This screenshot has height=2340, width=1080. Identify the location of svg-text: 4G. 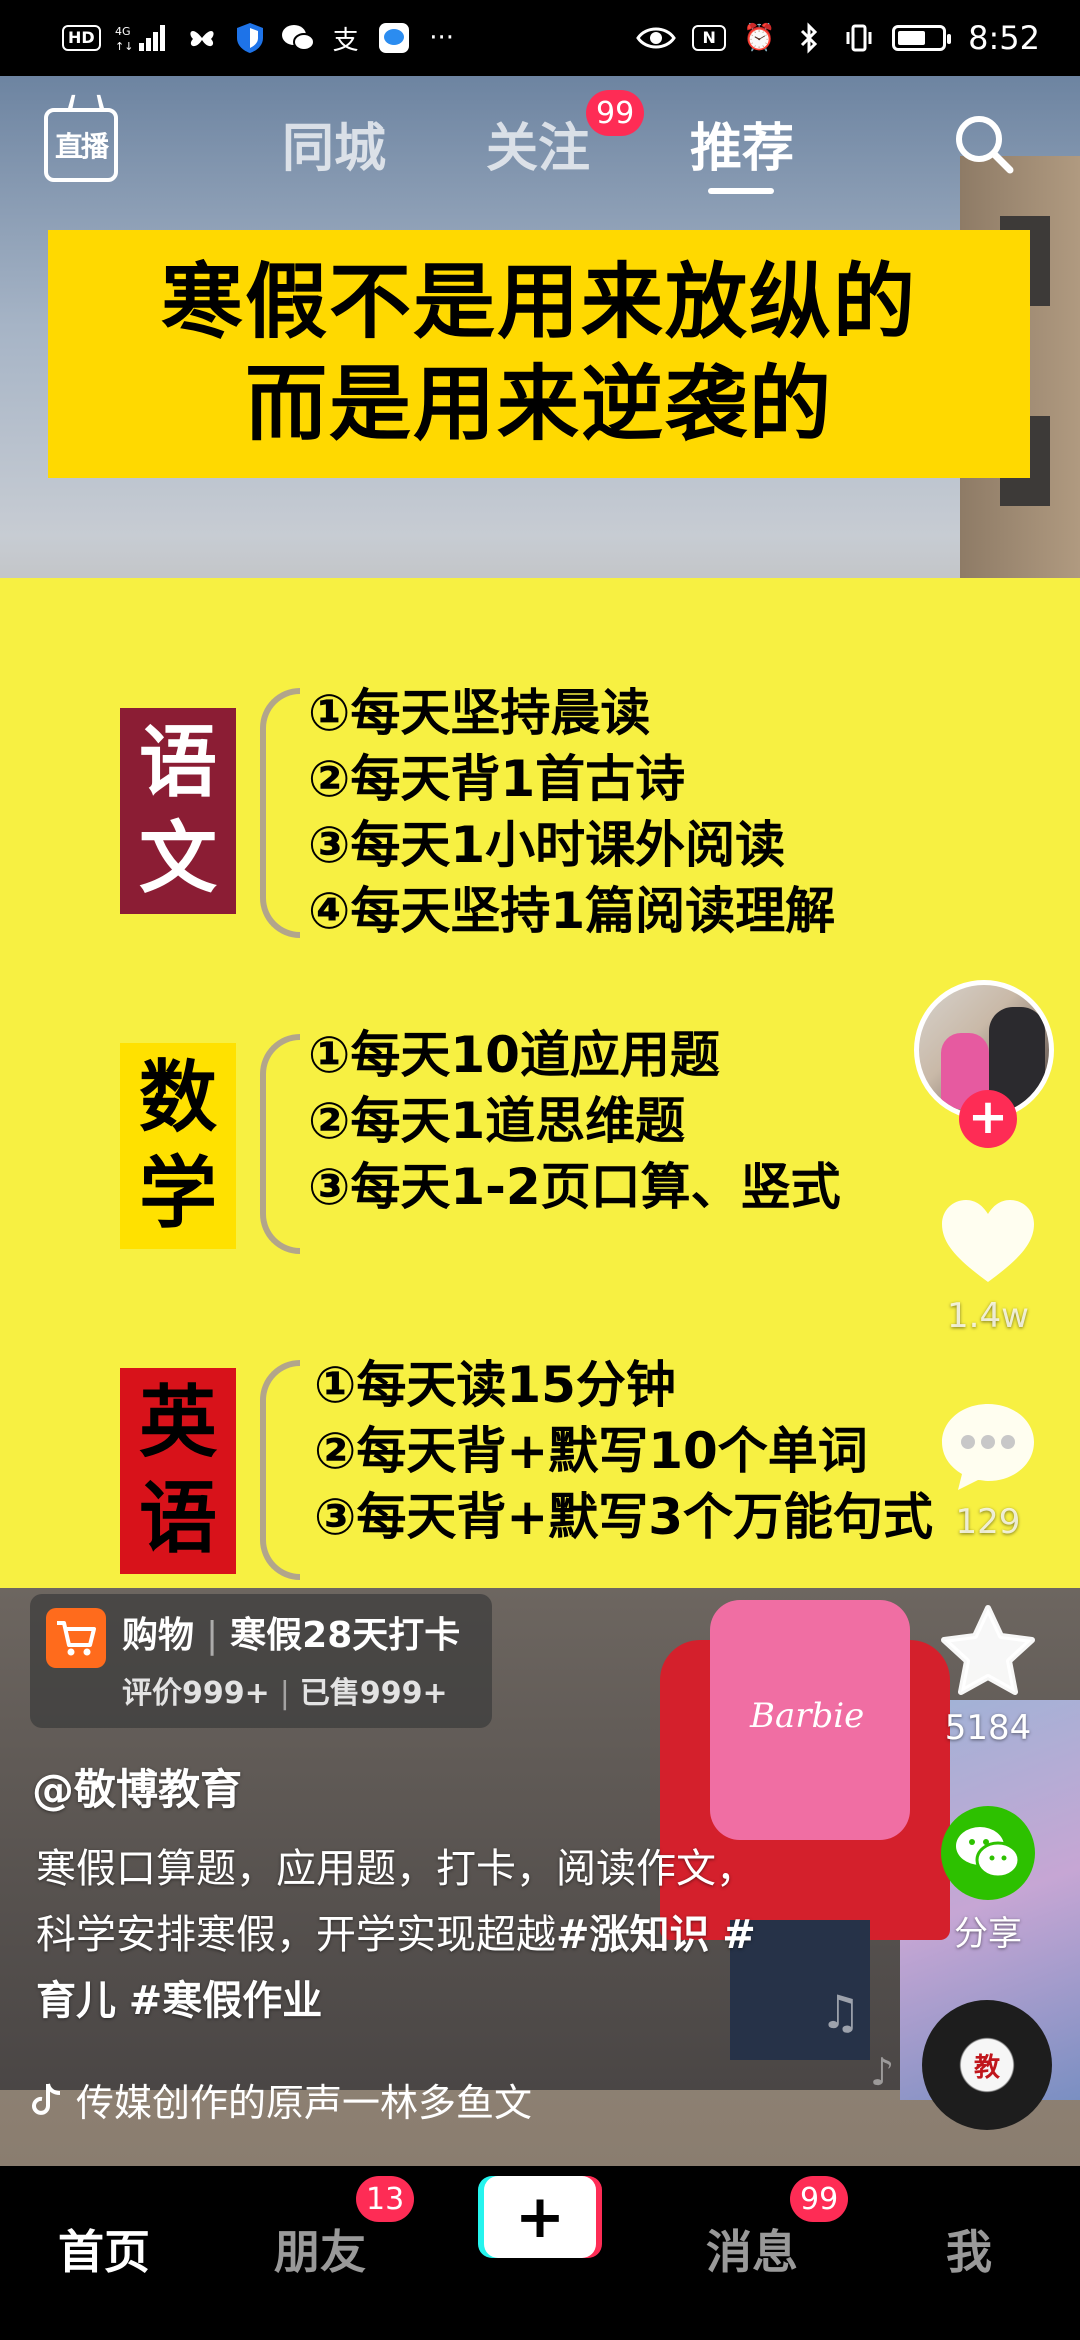
(123, 31).